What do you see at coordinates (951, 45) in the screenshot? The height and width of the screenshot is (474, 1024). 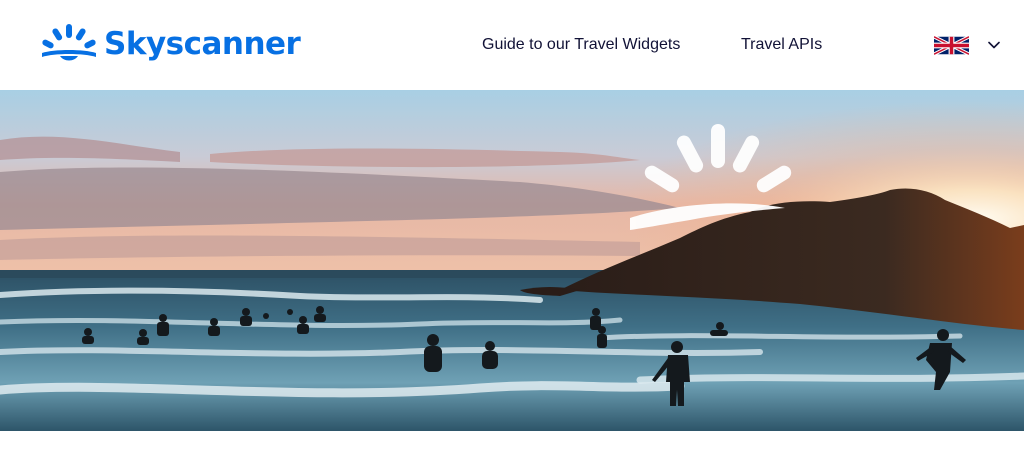 I see `uk-flag-icon` at bounding box center [951, 45].